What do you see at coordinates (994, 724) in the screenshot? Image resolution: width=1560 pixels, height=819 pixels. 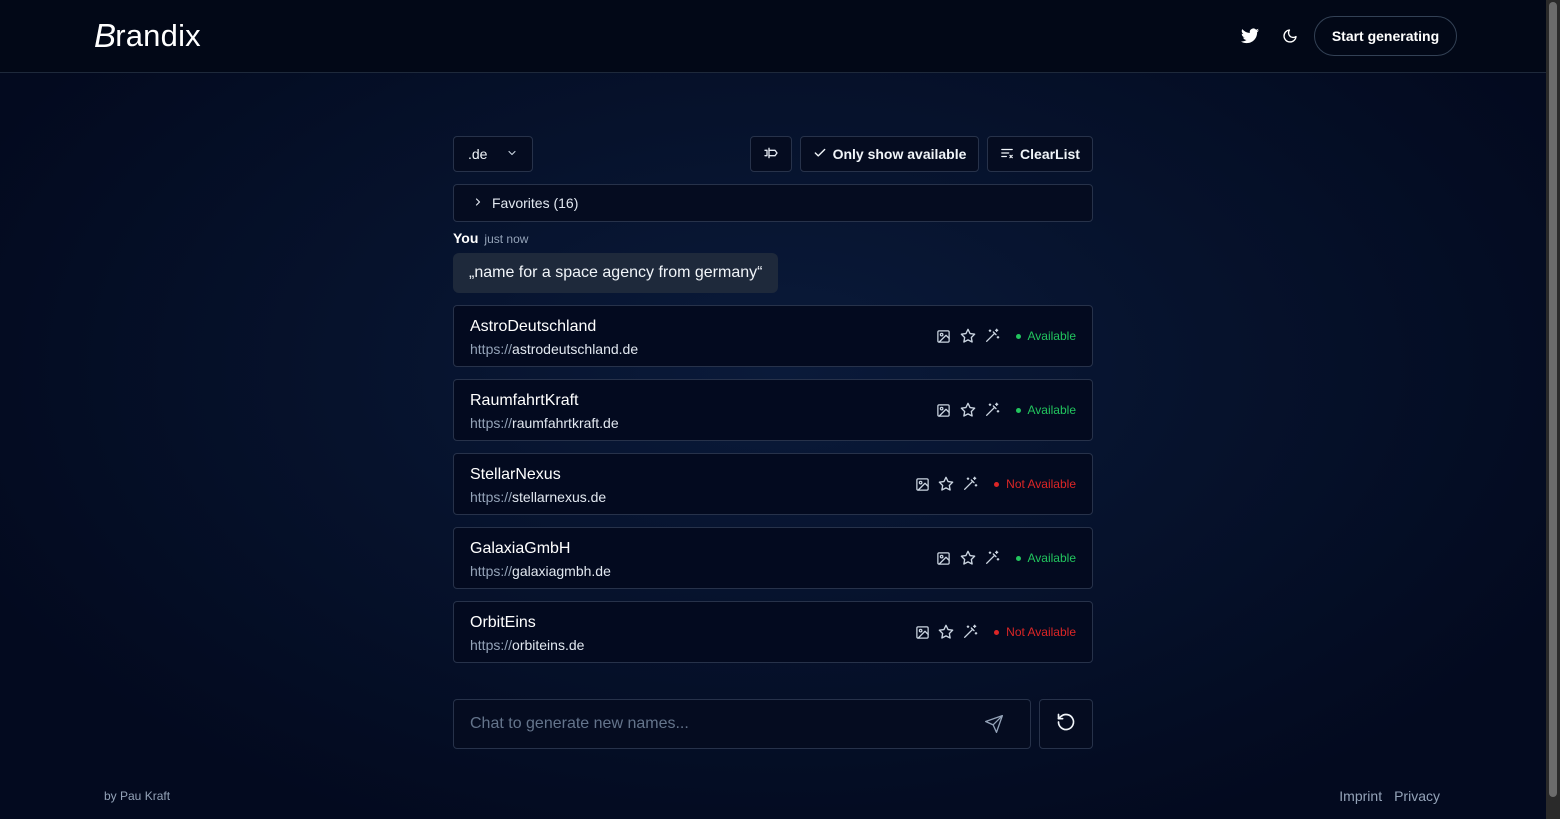 I see `send-icon` at bounding box center [994, 724].